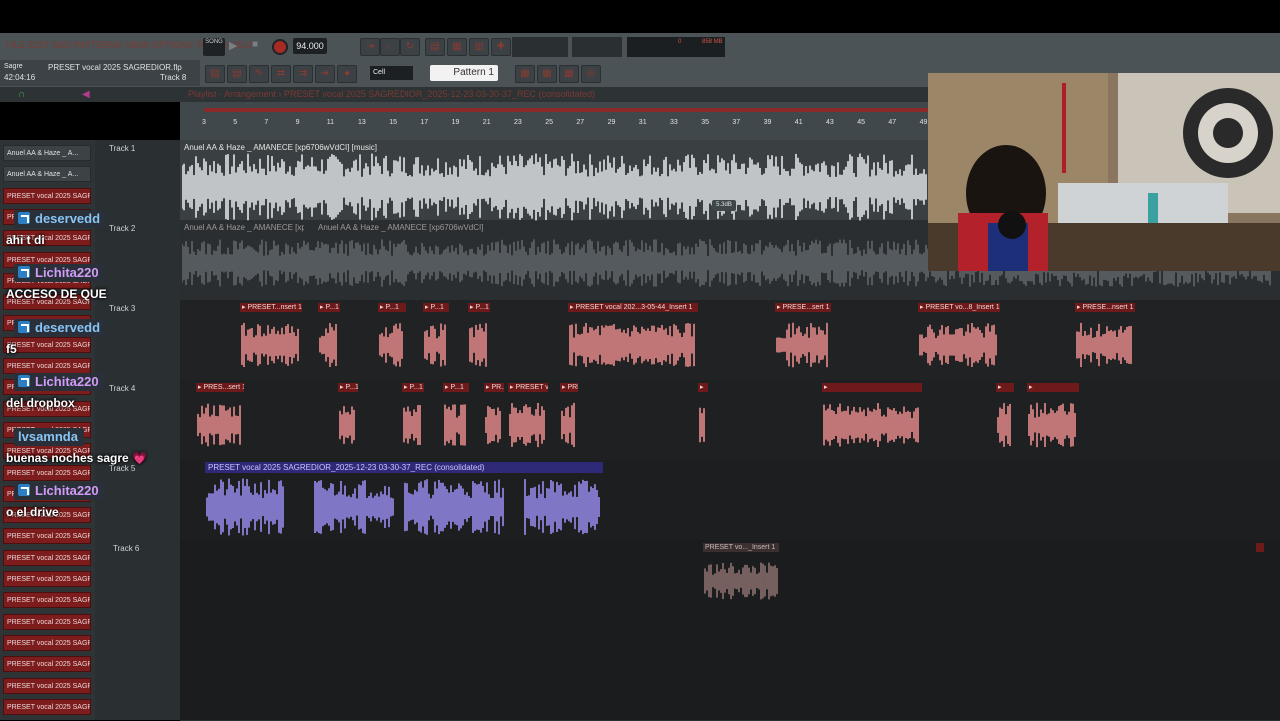 Image resolution: width=1280 pixels, height=721 pixels. Describe the element at coordinates (122, 148) in the screenshot. I see `track-label: Track 1` at that location.